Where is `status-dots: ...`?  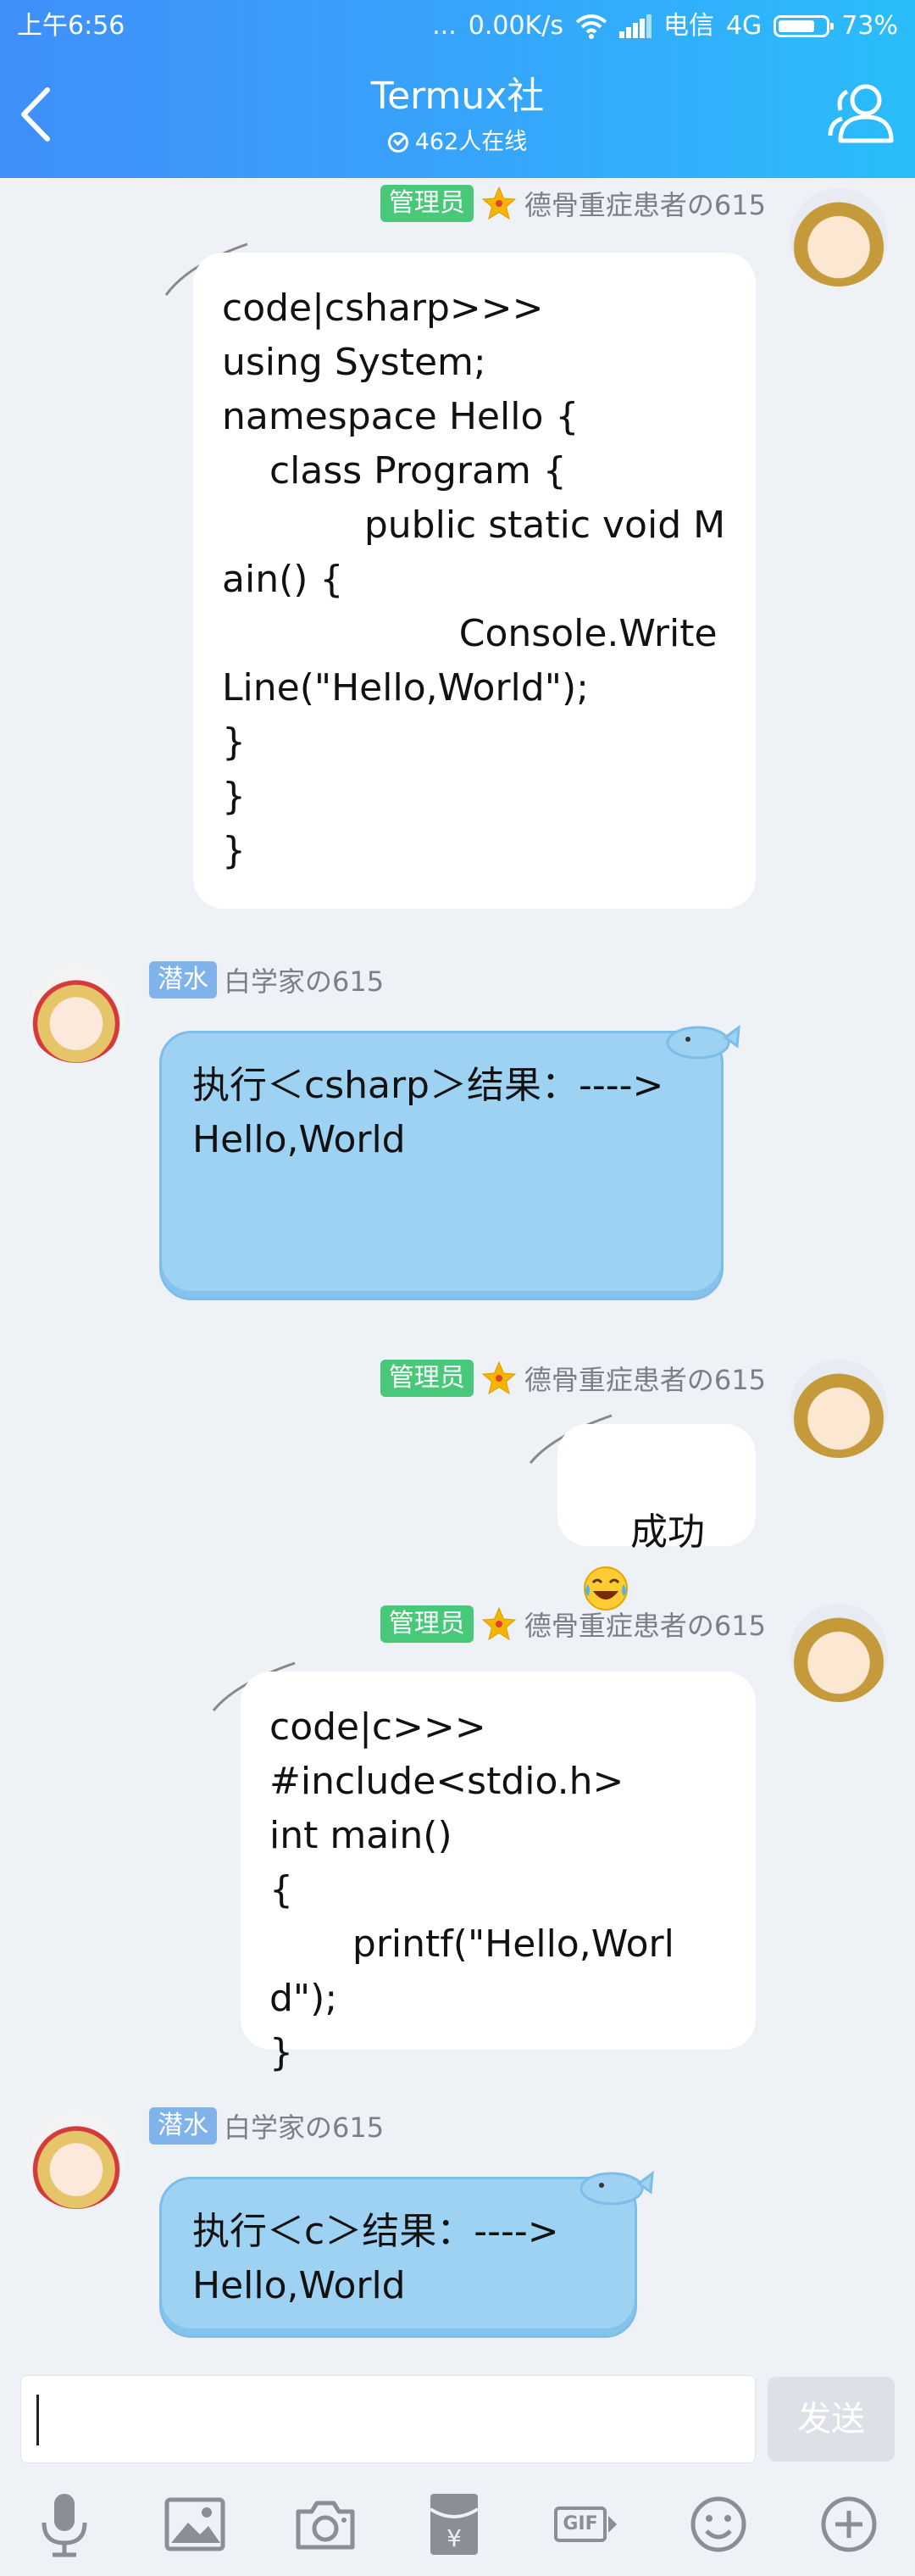
status-dots: ... is located at coordinates (444, 26).